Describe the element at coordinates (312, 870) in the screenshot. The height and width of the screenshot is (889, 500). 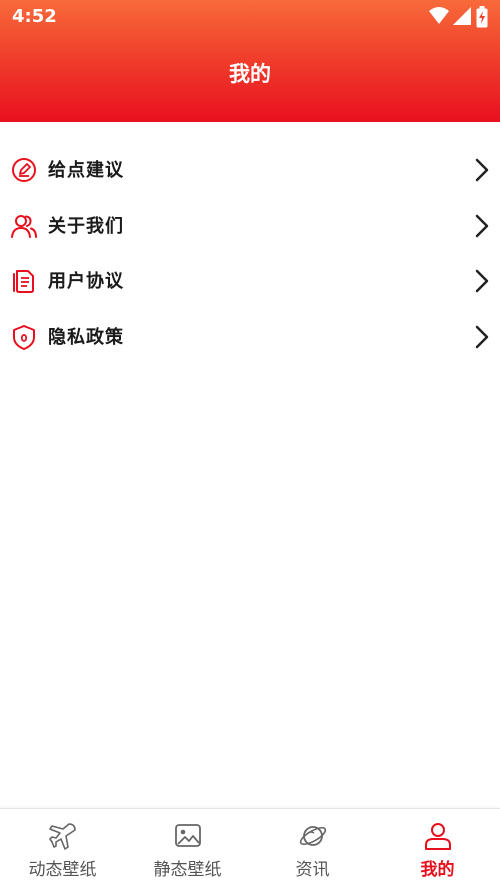
I see `tab-label: 资讯` at that location.